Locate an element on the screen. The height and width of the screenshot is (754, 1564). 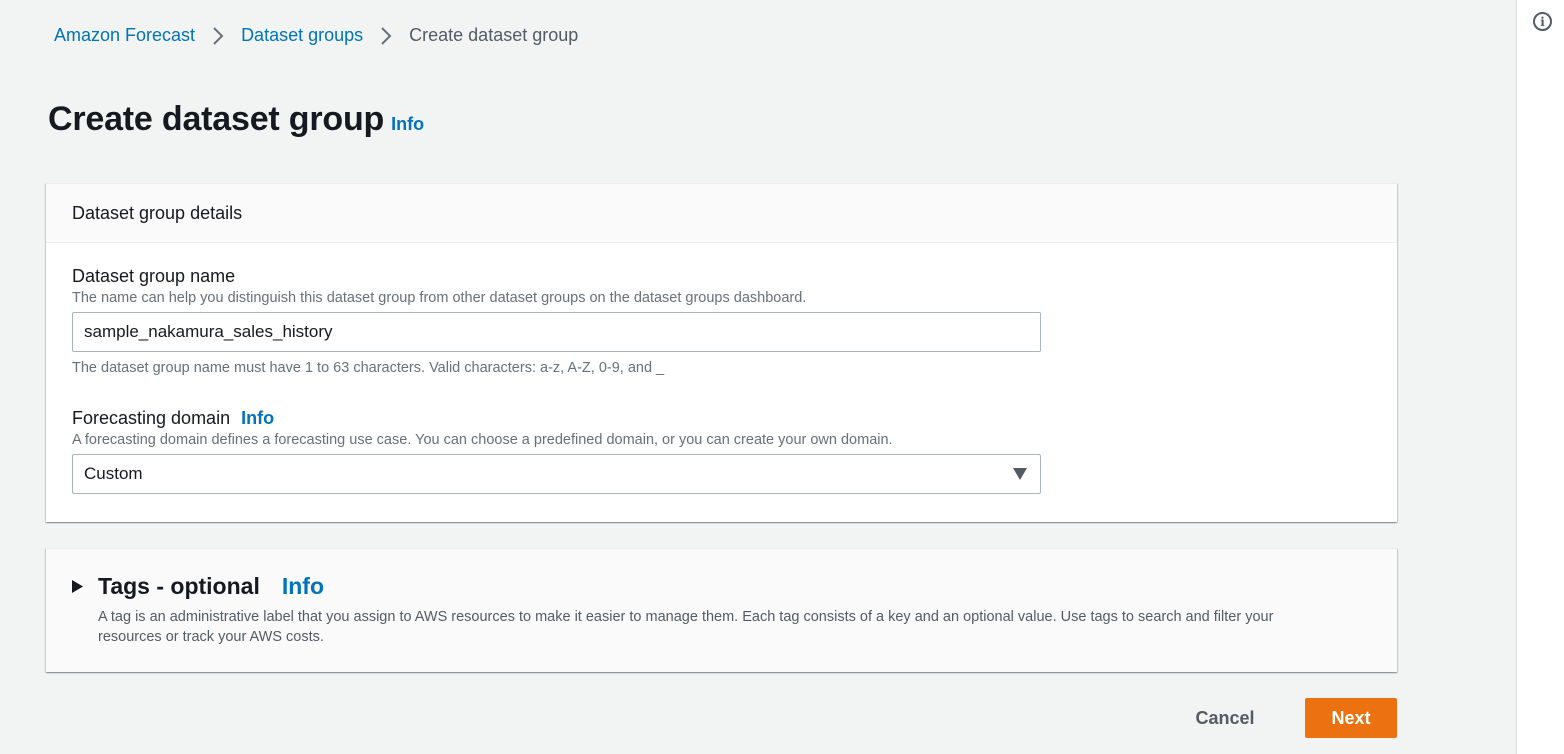
page-title: Create dataset group is located at coordinates (216, 119).